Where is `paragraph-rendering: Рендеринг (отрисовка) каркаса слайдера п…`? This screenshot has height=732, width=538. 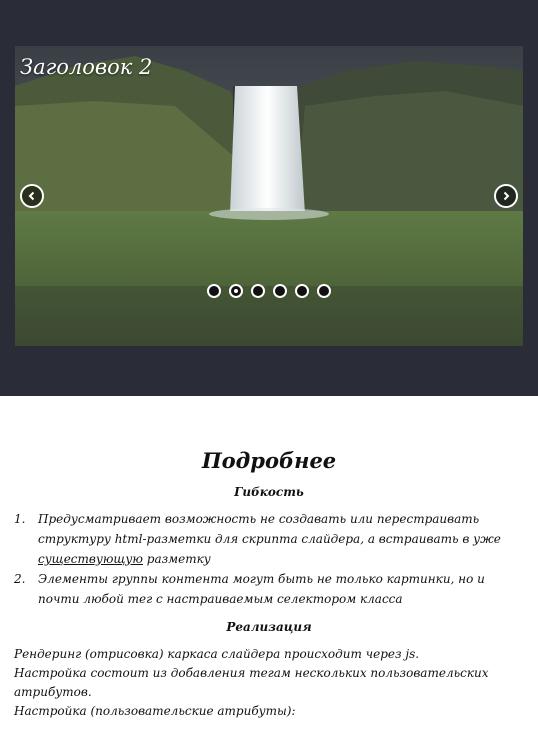 paragraph-rendering: Рендеринг (отрисовка) каркаса слайдера п… is located at coordinates (217, 654).